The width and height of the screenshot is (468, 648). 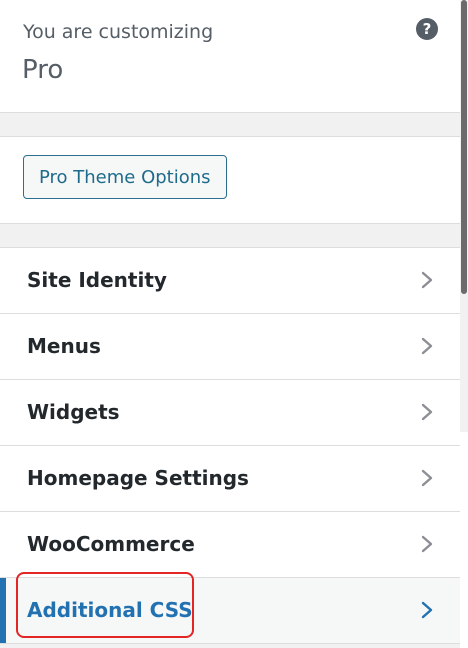 What do you see at coordinates (64, 346) in the screenshot?
I see `section-label: Menus` at bounding box center [64, 346].